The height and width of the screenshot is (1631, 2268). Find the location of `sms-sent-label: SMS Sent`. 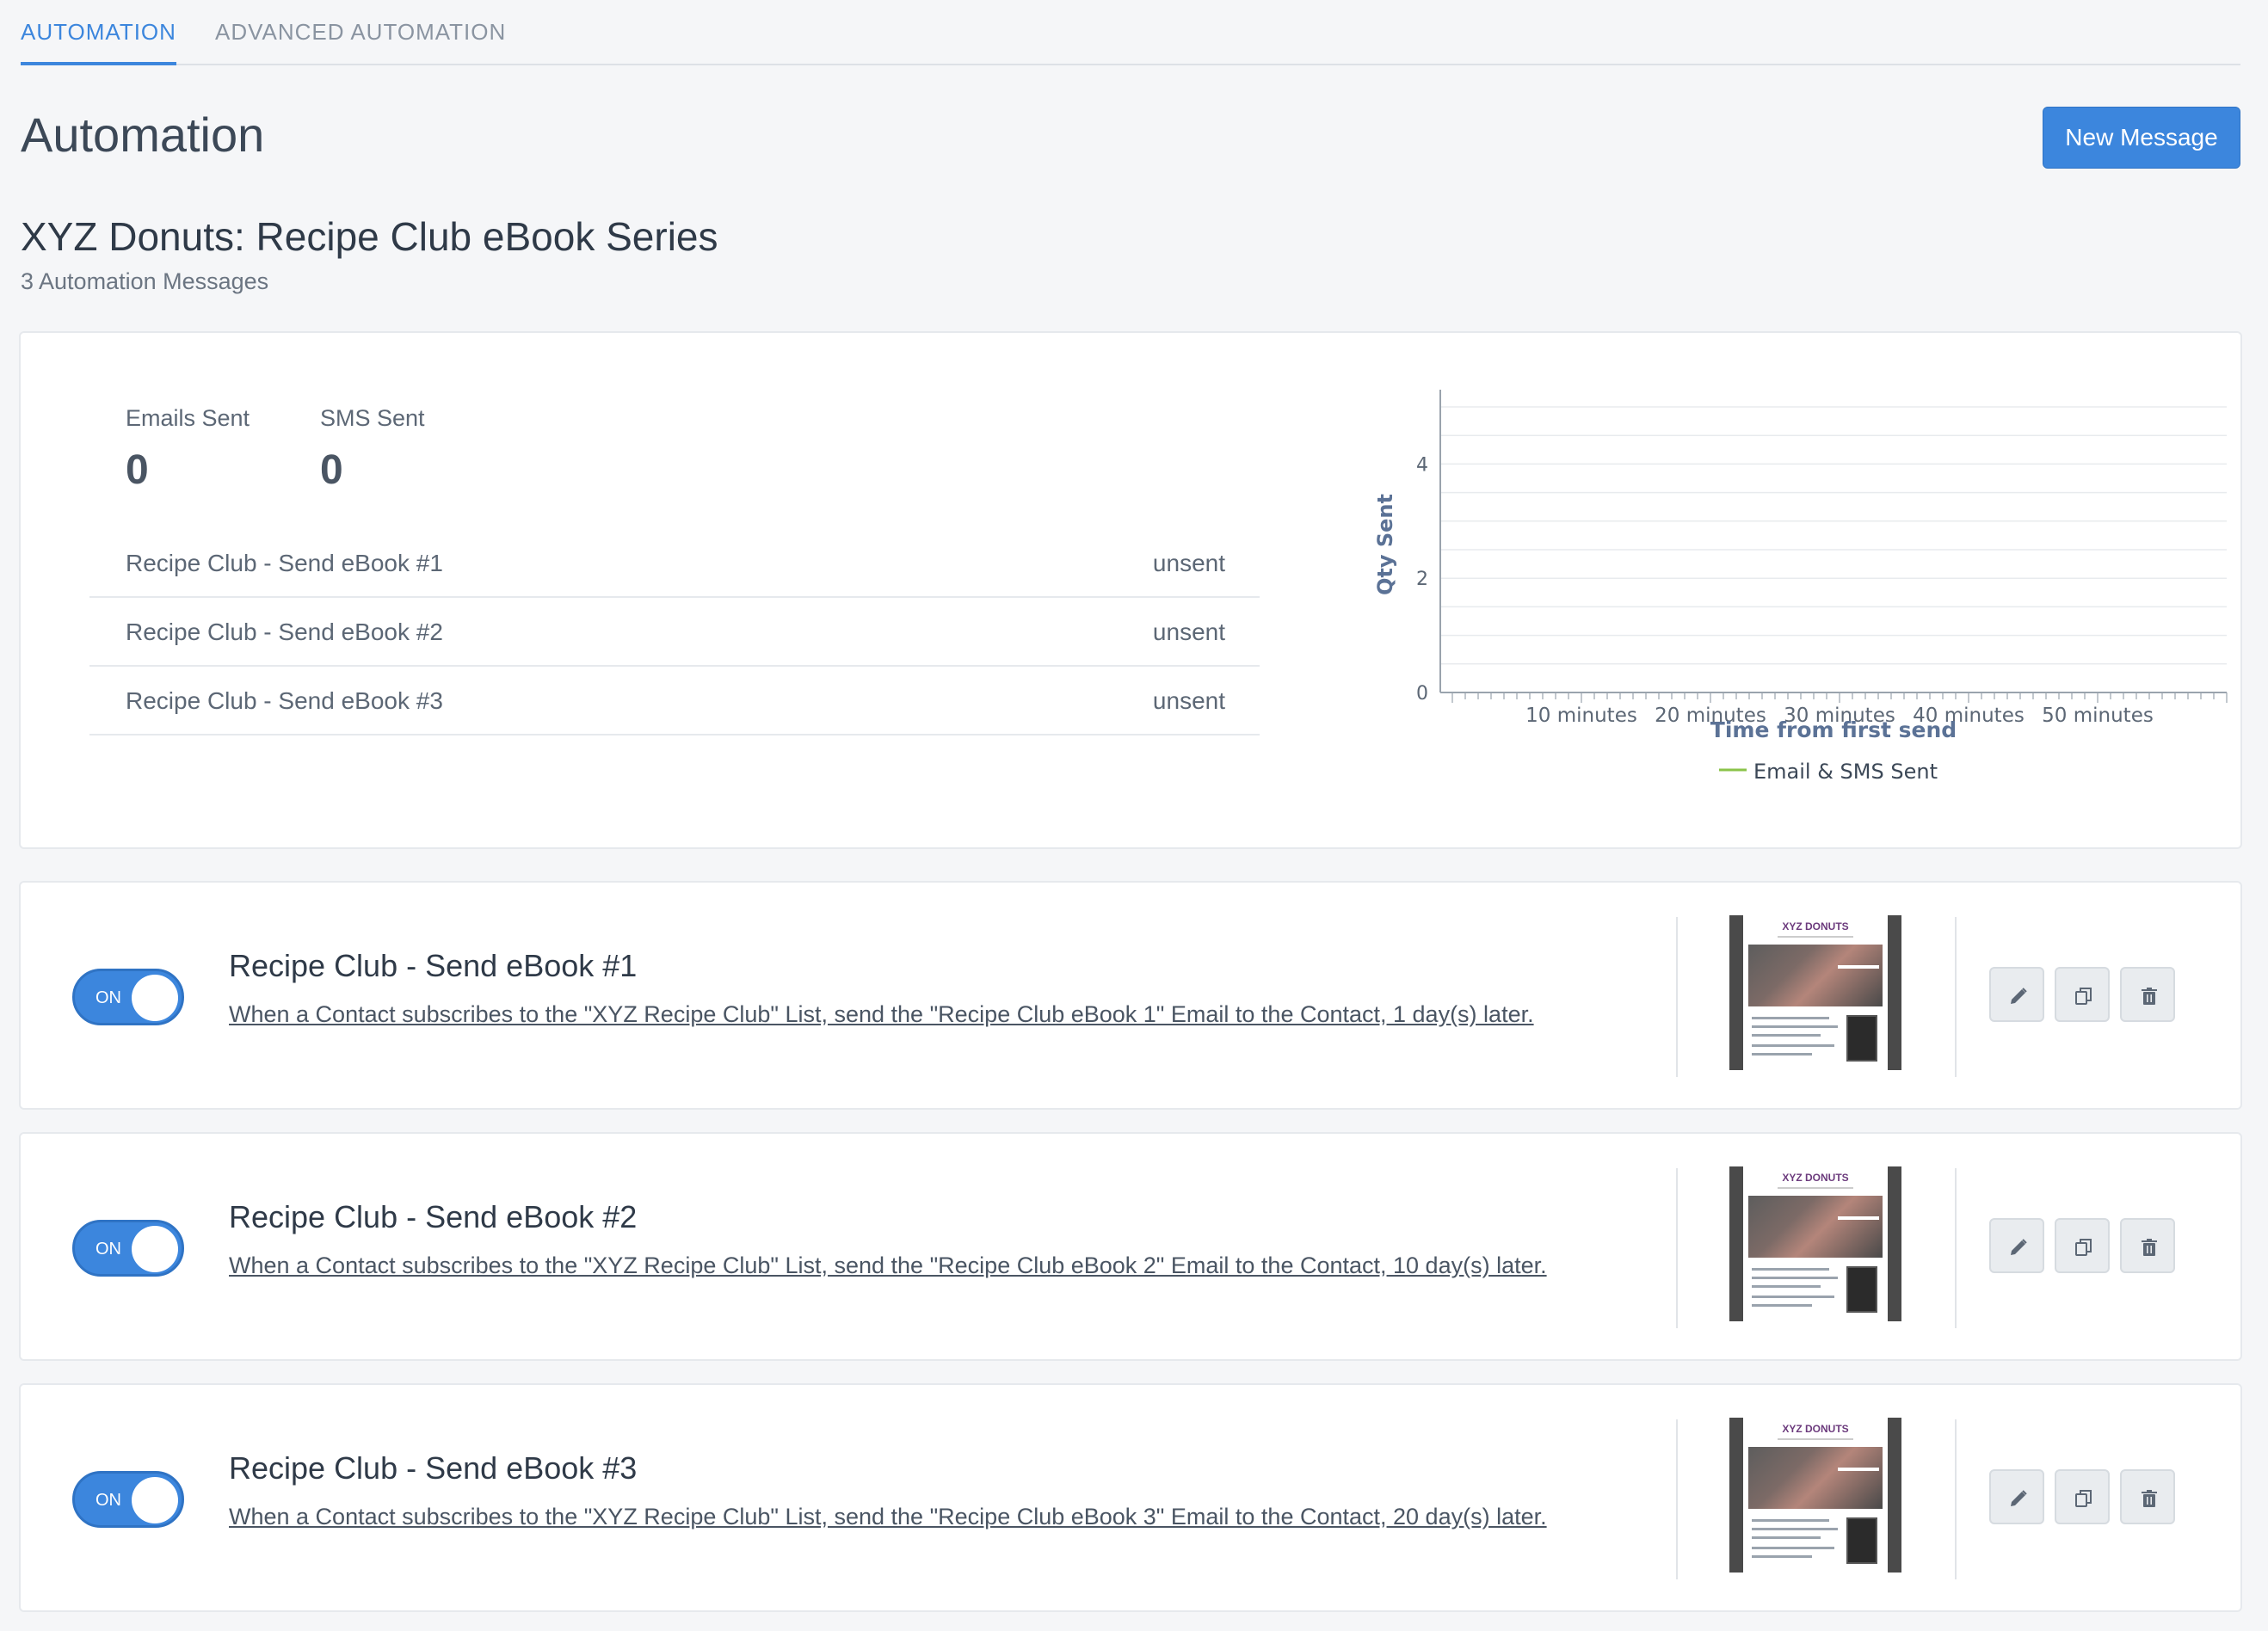

sms-sent-label: SMS Sent is located at coordinates (372, 418).